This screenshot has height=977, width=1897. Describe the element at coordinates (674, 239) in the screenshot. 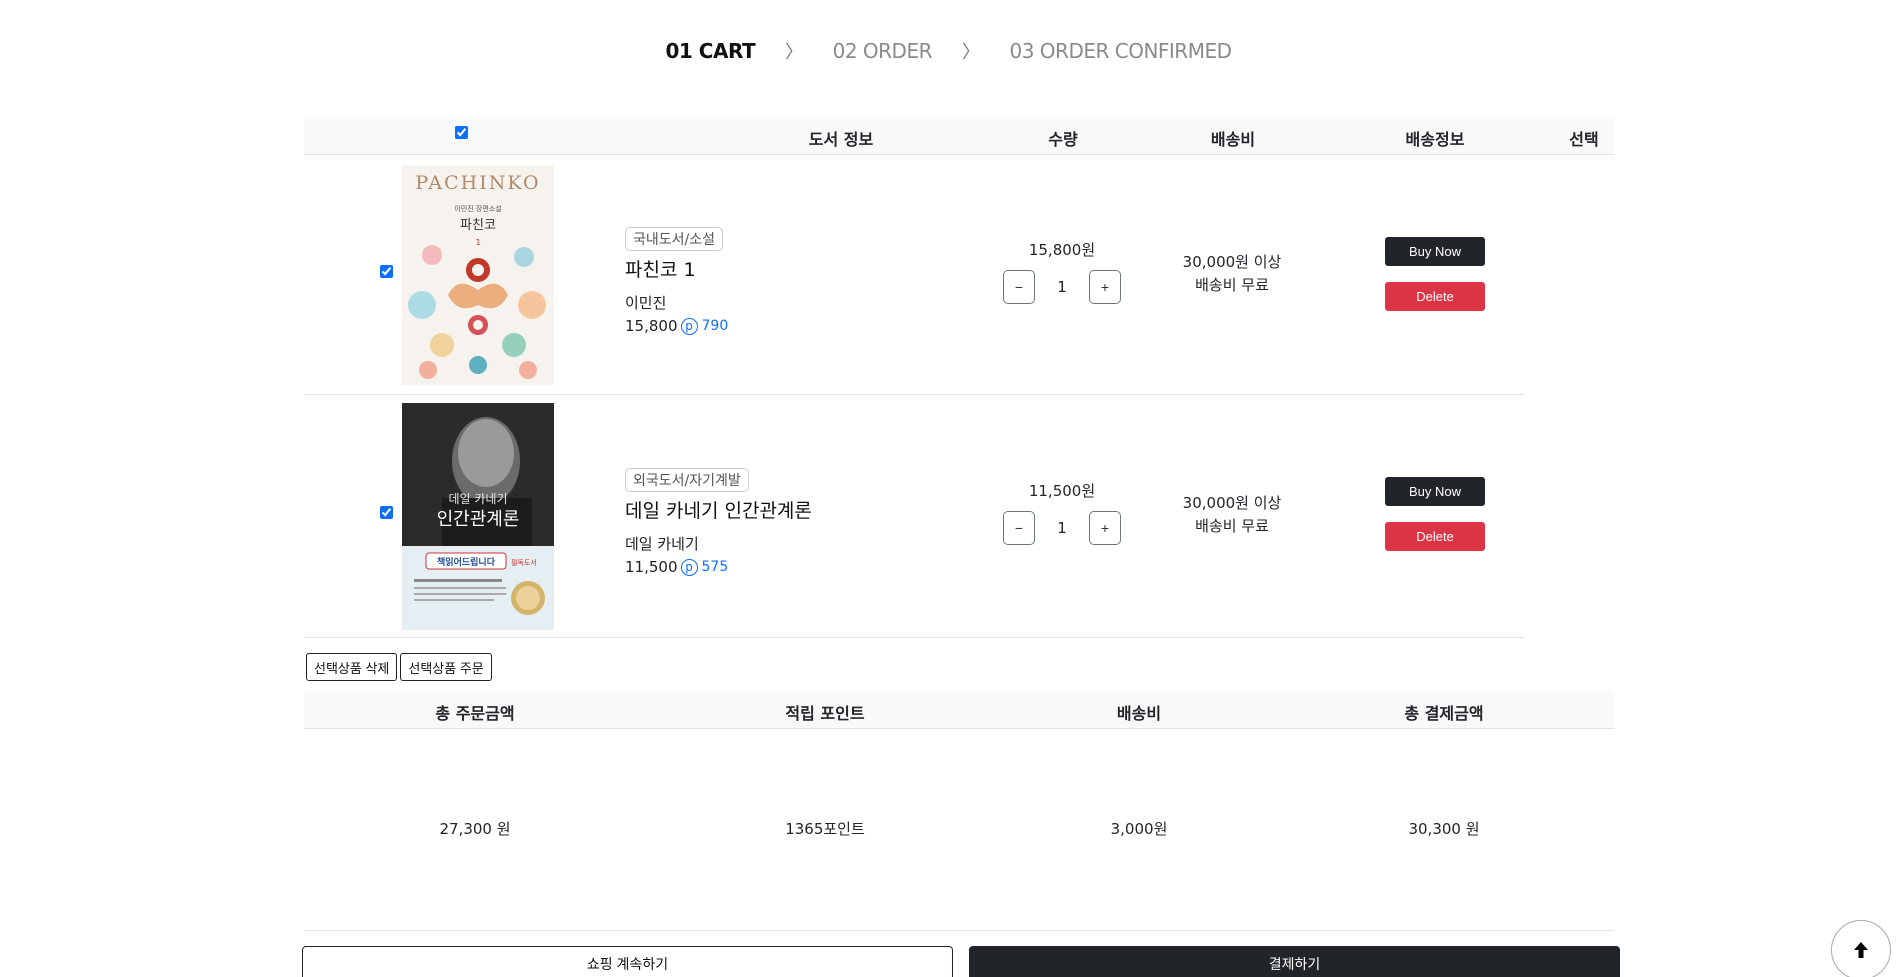

I see `category-badge: 국내도서/소설` at that location.